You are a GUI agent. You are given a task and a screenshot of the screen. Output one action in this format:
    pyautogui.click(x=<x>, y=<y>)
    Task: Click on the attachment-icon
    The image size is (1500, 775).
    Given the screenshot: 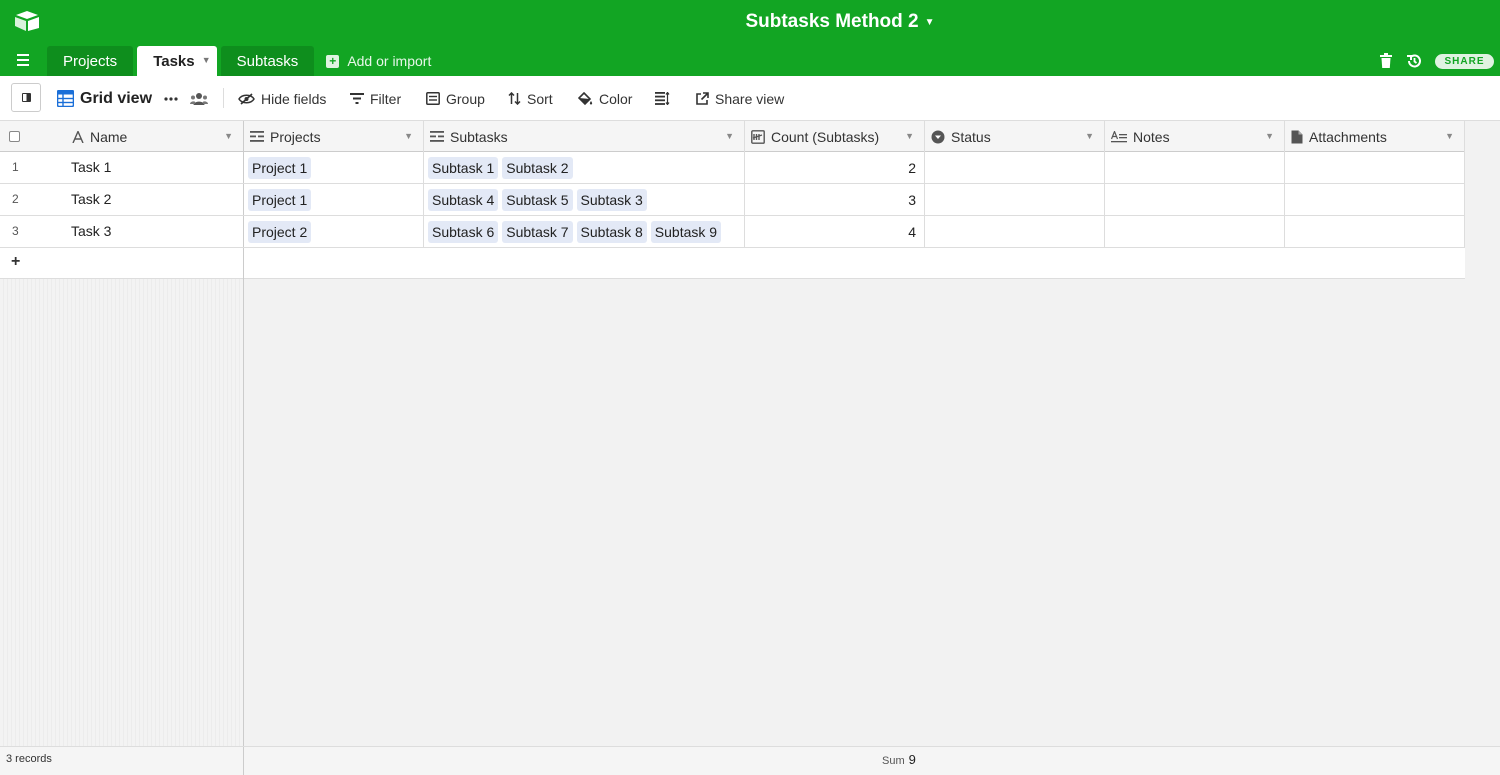 What is the action you would take?
    pyautogui.click(x=1297, y=136)
    